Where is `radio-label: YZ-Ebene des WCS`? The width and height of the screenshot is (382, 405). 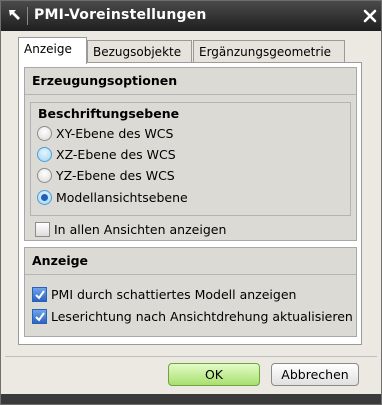 radio-label: YZ-Ebene des WCS is located at coordinates (115, 175).